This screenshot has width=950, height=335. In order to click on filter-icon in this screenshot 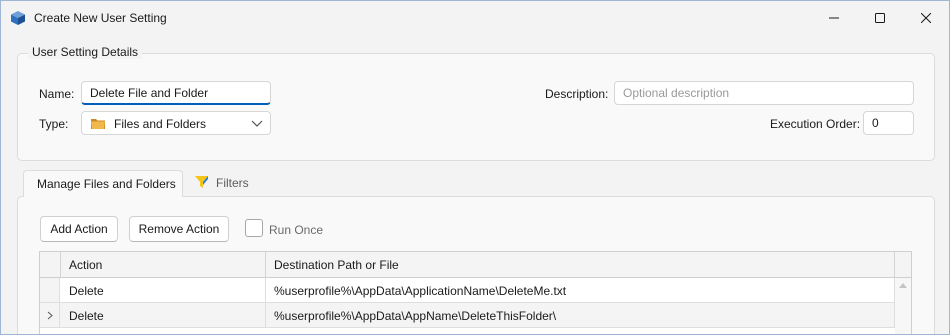, I will do `click(201, 182)`.